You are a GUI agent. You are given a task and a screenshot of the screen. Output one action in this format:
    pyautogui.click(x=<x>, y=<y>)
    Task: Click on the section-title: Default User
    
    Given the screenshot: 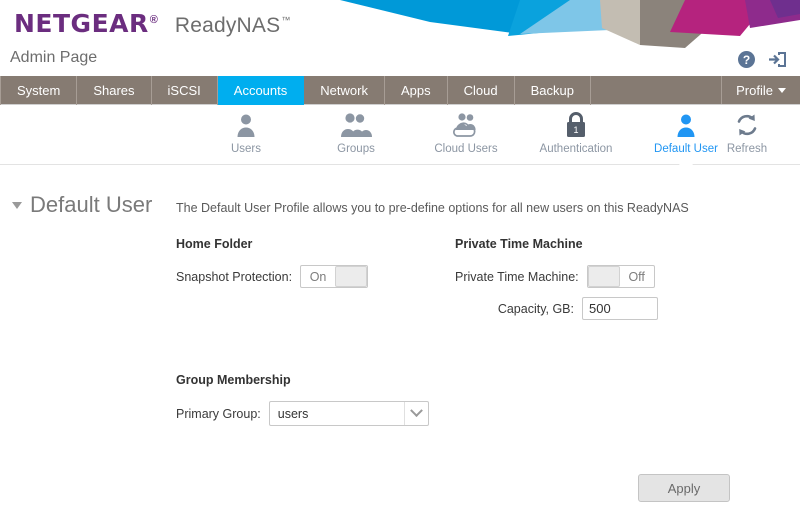 What is the action you would take?
    pyautogui.click(x=91, y=204)
    